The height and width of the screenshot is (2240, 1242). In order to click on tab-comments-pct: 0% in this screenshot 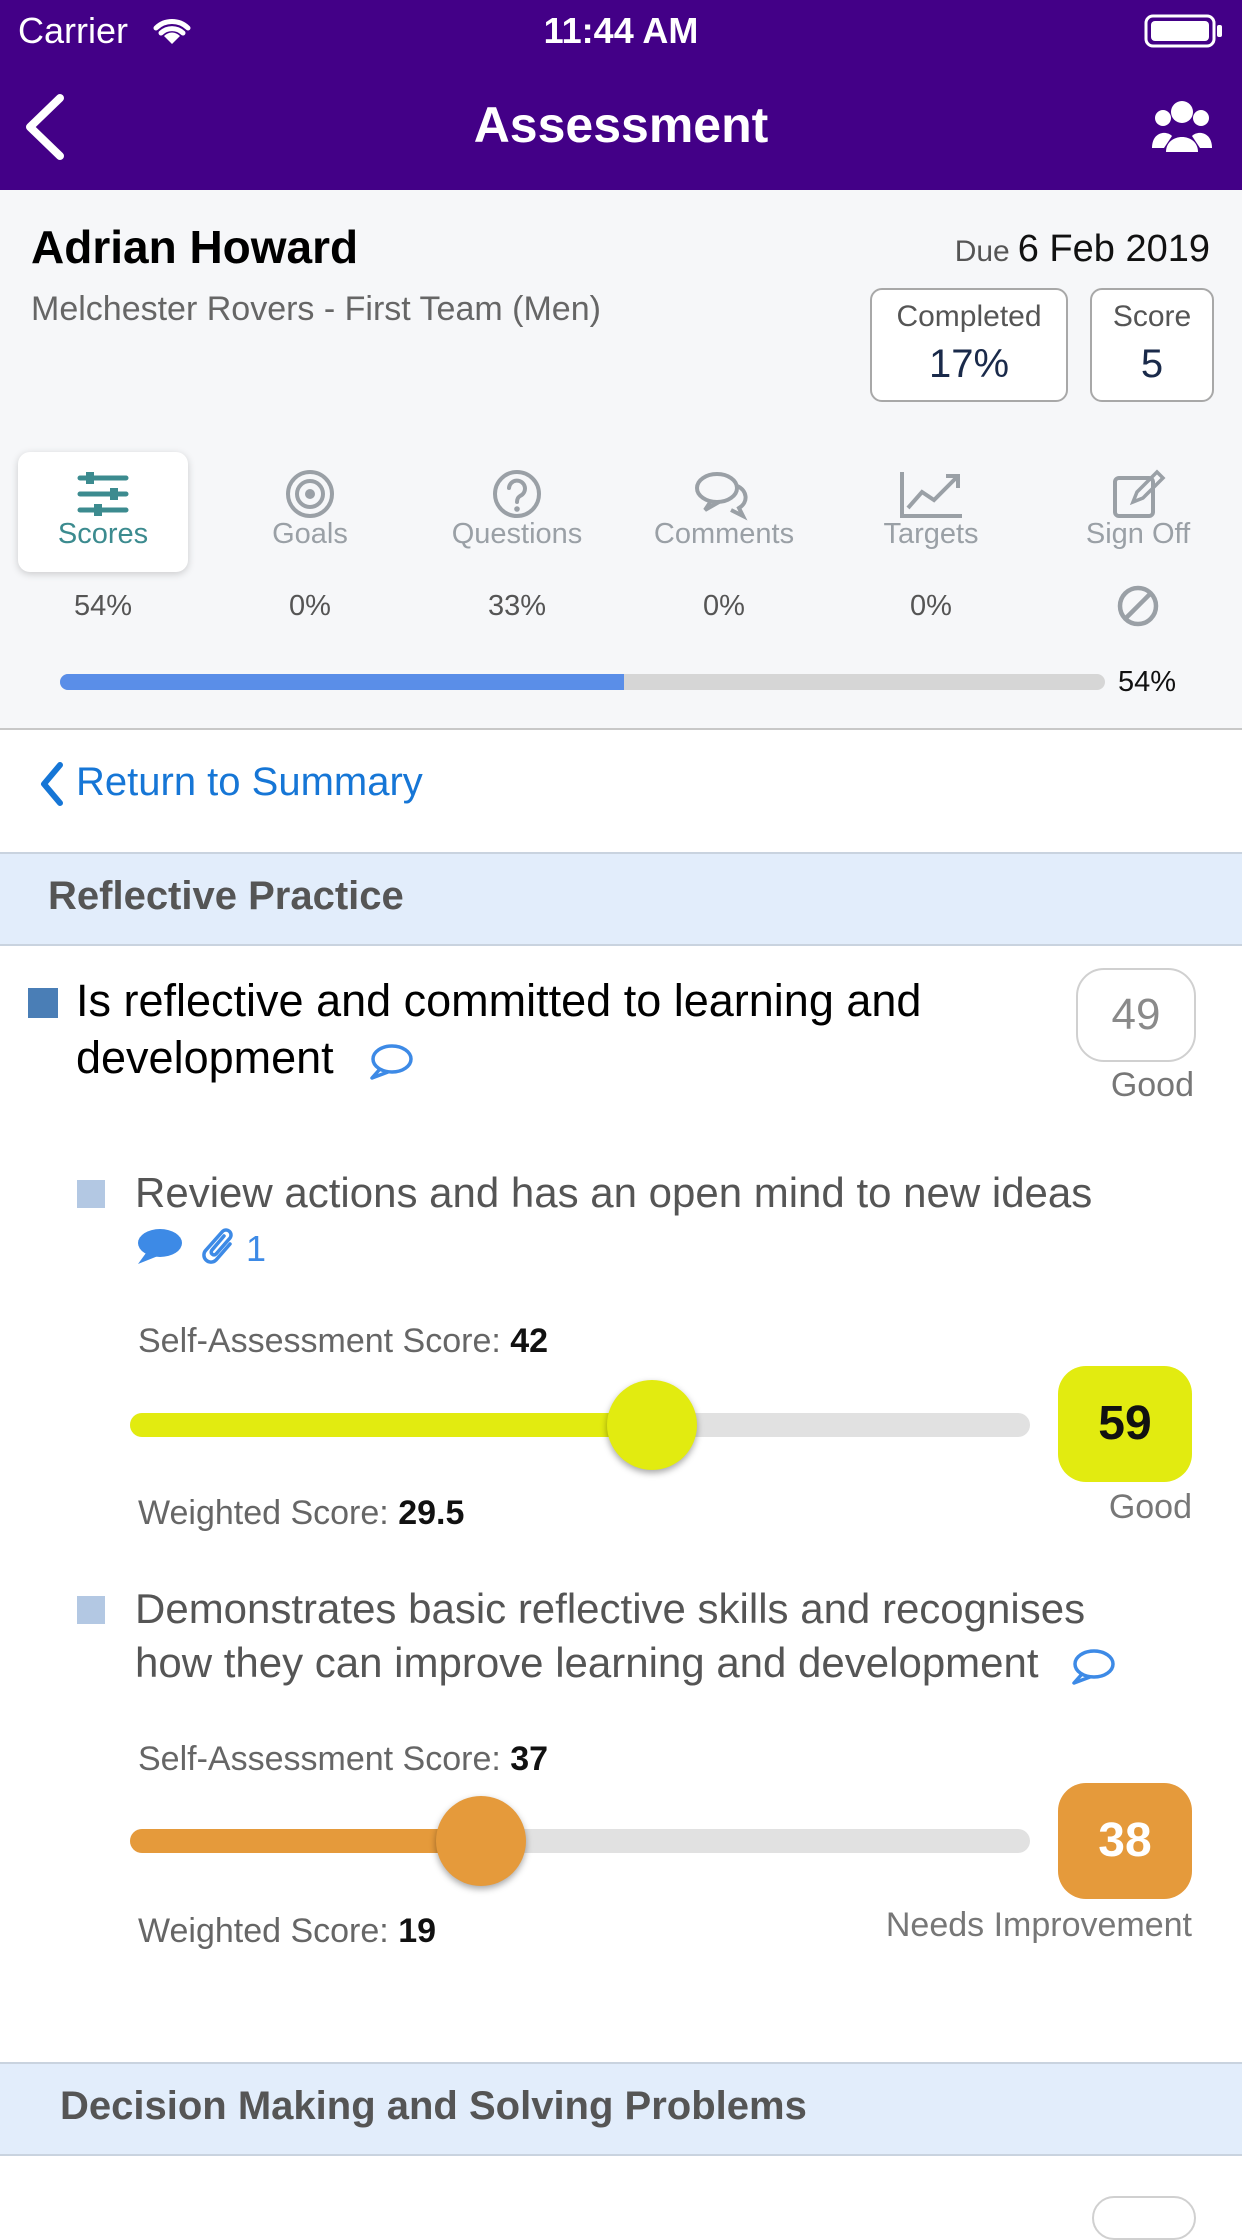, I will do `click(724, 606)`.